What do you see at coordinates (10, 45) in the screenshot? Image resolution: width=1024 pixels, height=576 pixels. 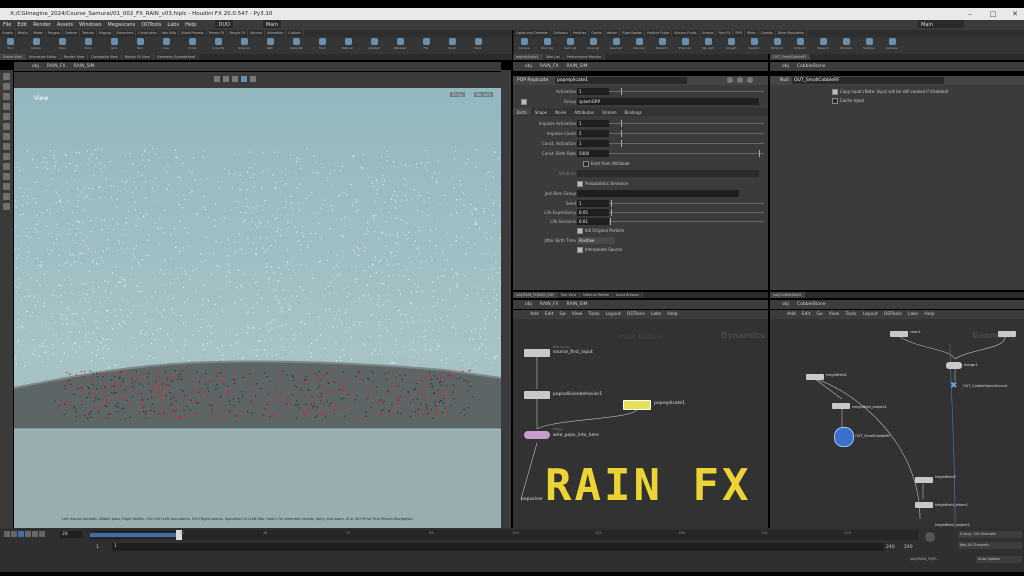 I see `shelf-tool: Box` at bounding box center [10, 45].